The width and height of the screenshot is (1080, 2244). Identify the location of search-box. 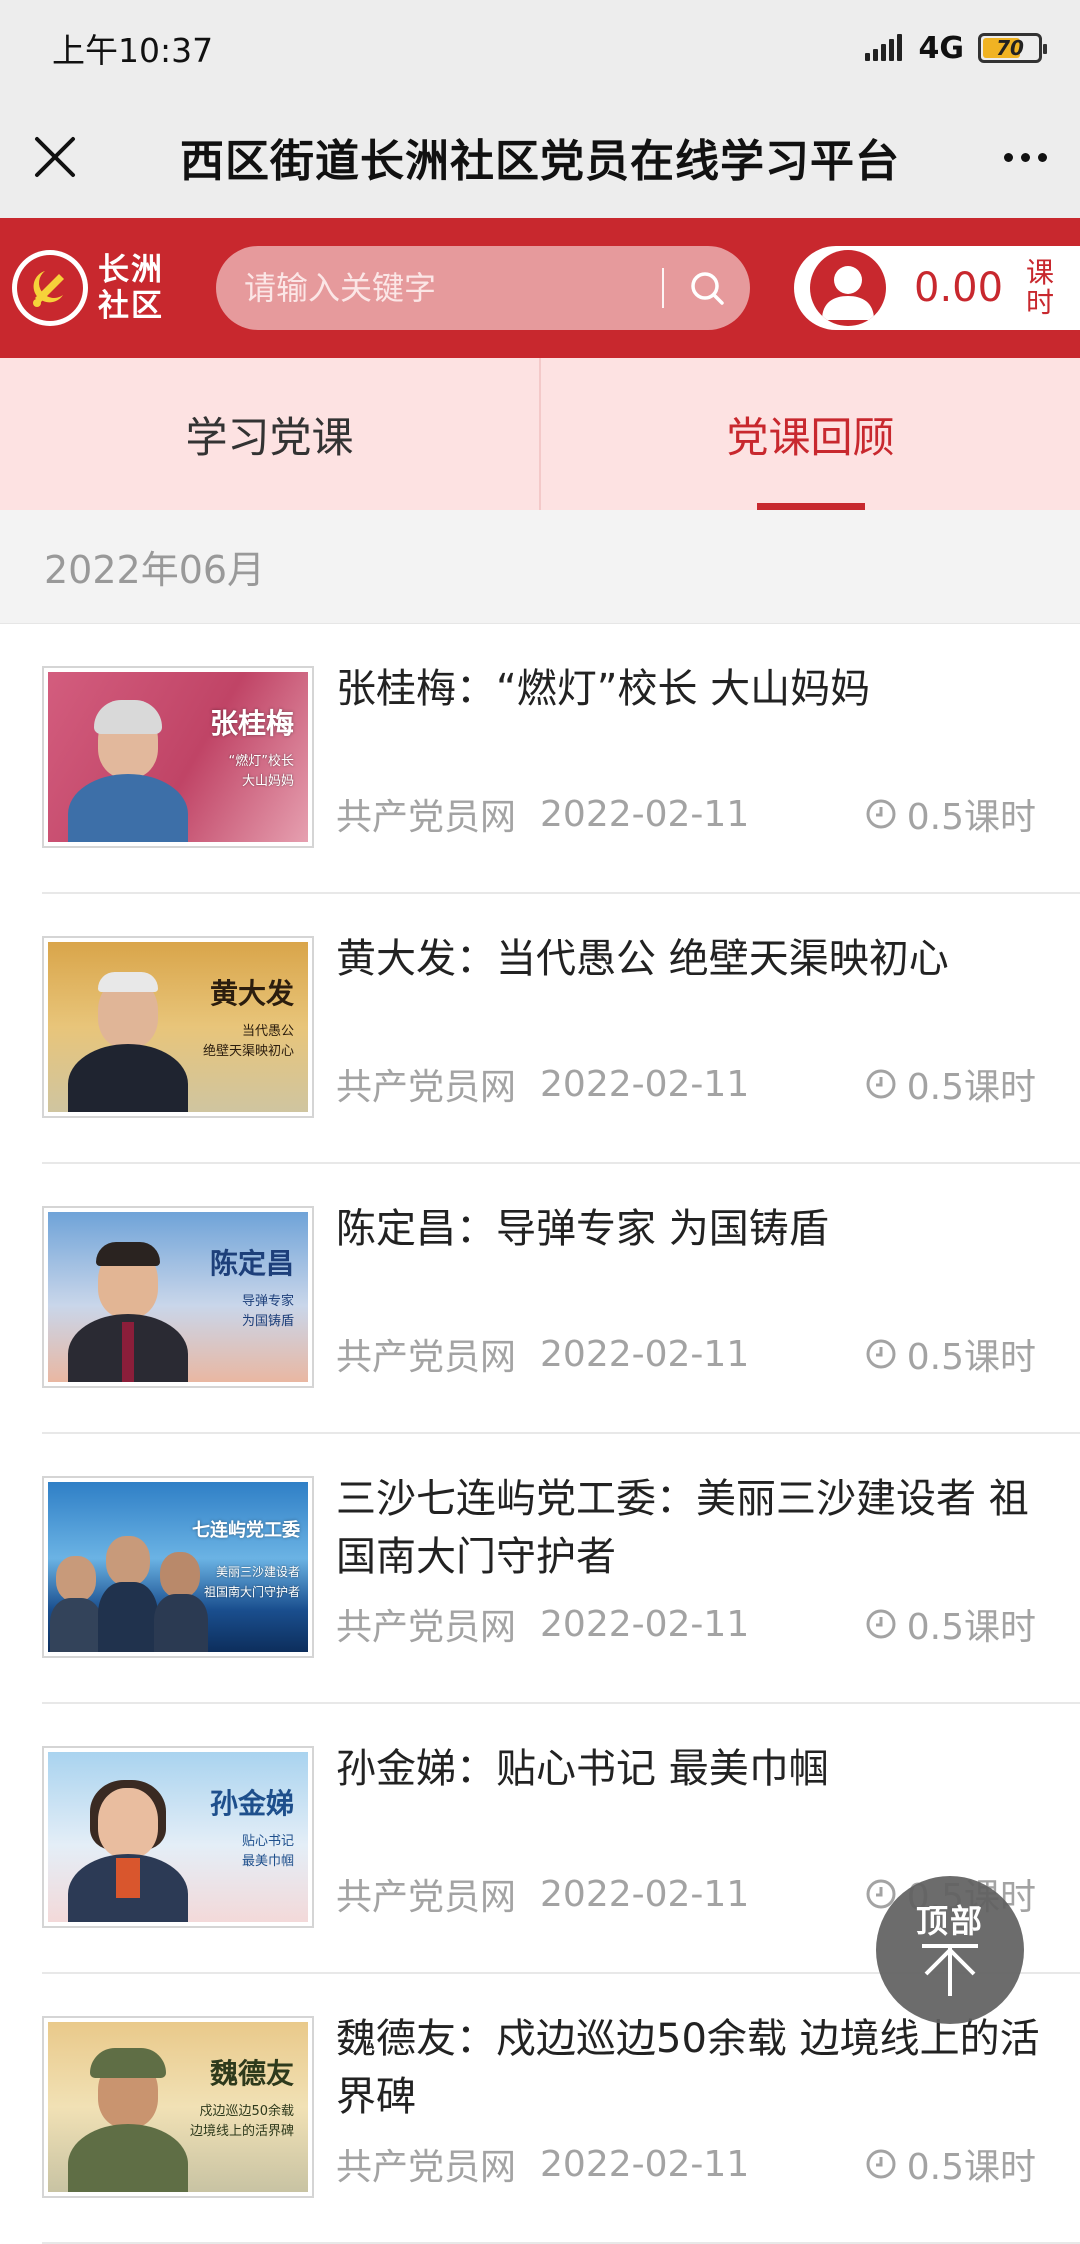
(483, 288).